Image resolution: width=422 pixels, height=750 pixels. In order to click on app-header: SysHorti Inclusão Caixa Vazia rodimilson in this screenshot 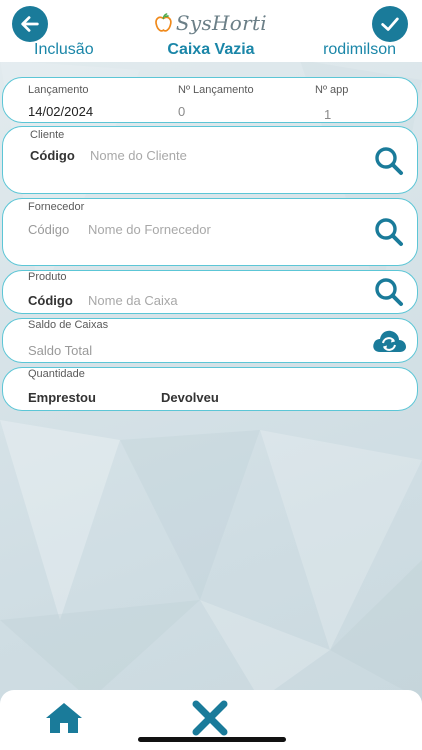, I will do `click(211, 31)`.